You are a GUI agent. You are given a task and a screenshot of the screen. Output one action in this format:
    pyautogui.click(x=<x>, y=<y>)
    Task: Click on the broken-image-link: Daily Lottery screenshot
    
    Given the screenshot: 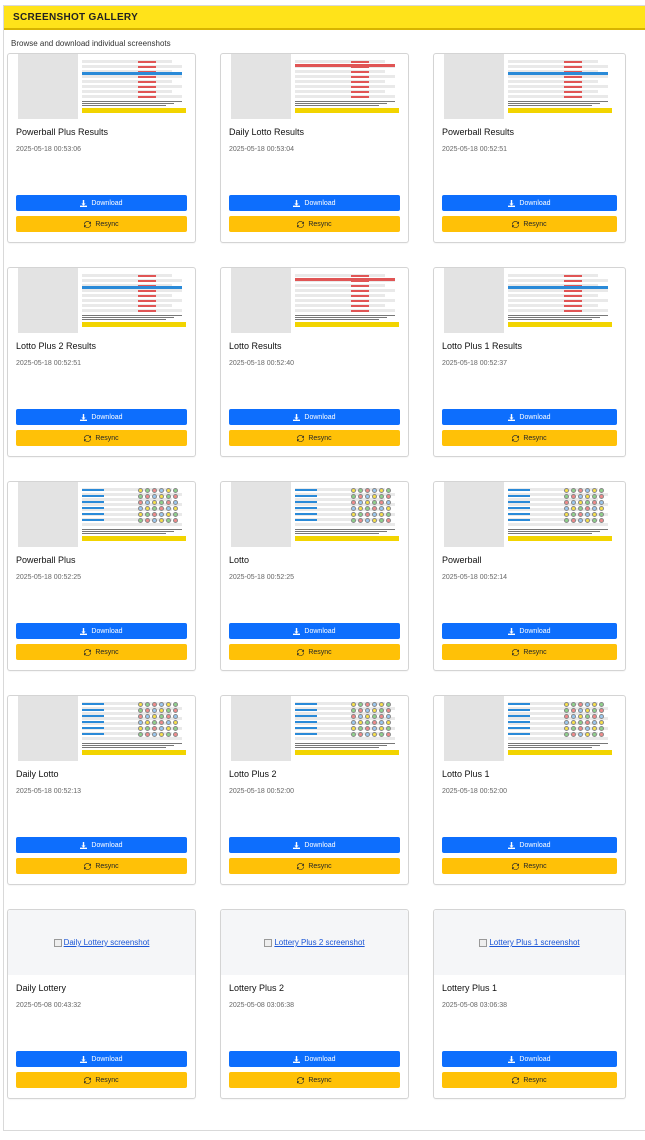 What is the action you would take?
    pyautogui.click(x=101, y=942)
    